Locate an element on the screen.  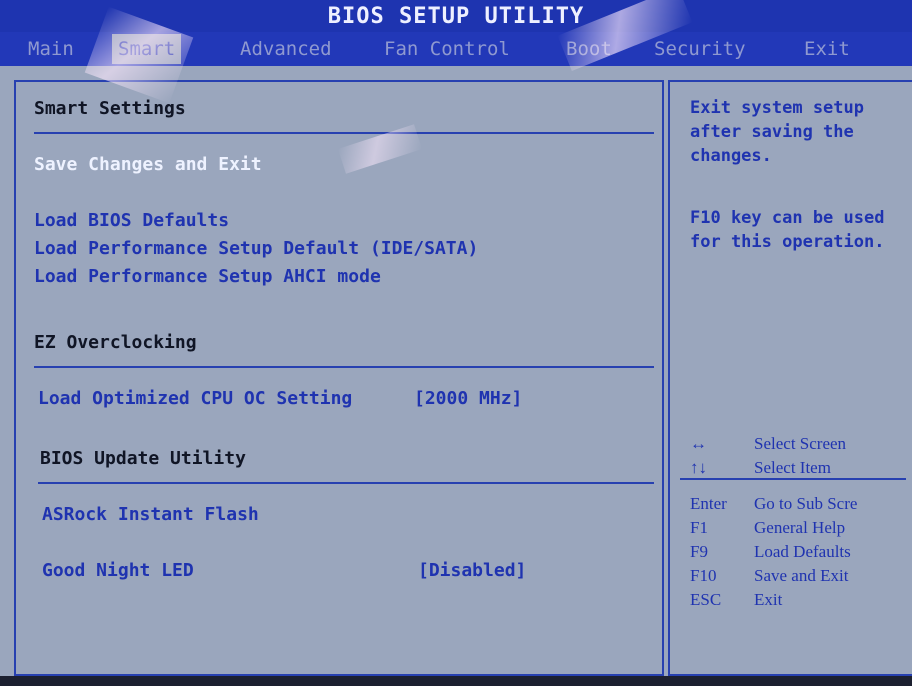
help-line: for this operation. is located at coordinates (787, 242).